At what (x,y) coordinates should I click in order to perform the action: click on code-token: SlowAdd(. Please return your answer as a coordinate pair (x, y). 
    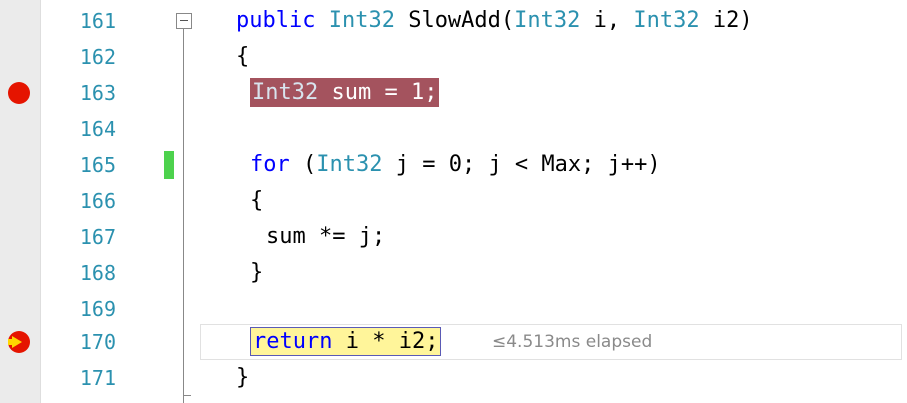
    Looking at the image, I should click on (454, 20).